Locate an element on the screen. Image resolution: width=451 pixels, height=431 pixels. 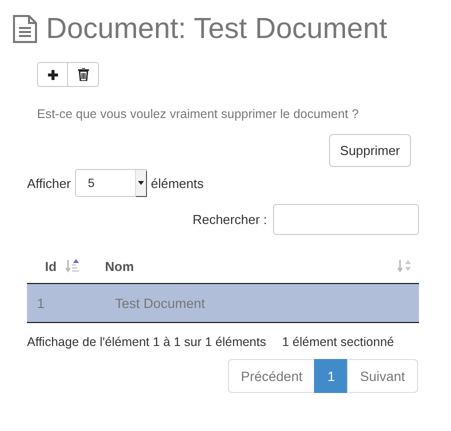
page-length-select: 5 is located at coordinates (110, 183).